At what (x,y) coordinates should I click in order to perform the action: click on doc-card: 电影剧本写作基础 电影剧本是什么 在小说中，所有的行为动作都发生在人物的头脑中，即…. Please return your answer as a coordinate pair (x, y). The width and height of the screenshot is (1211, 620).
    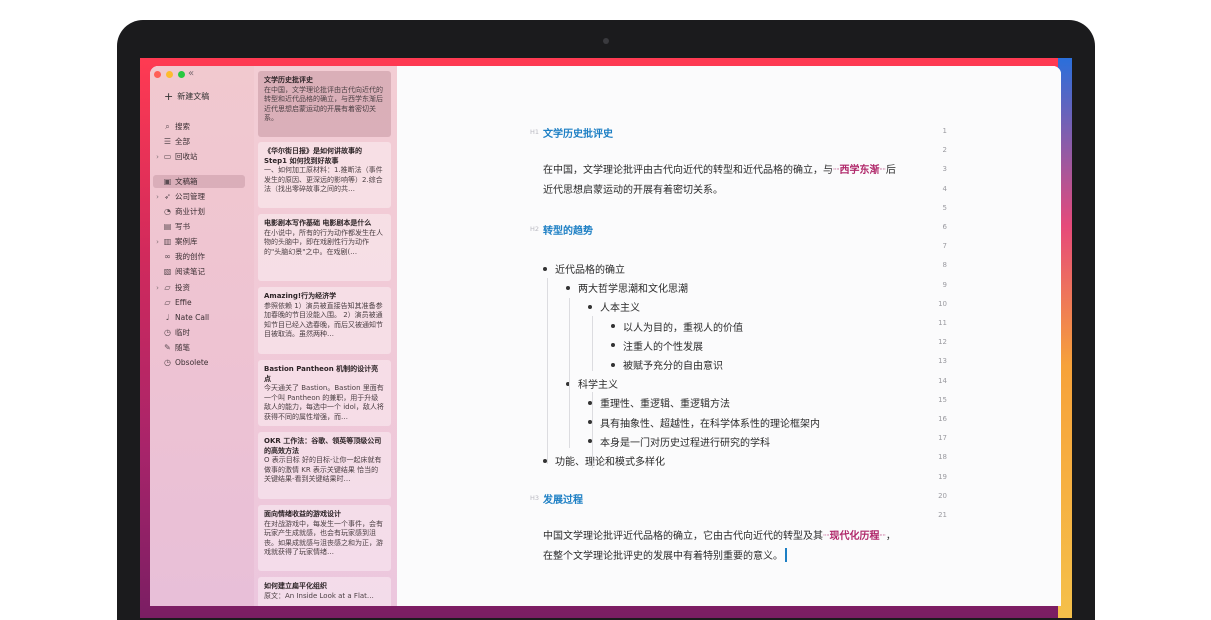
    Looking at the image, I should click on (324, 247).